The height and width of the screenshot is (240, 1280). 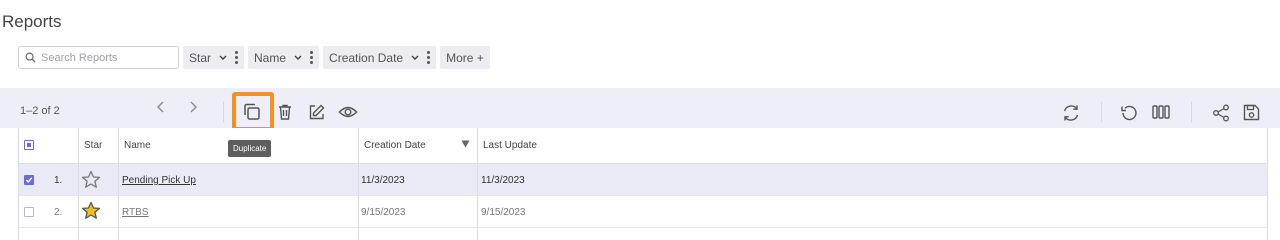 What do you see at coordinates (465, 144) in the screenshot?
I see `sort-desc-icon` at bounding box center [465, 144].